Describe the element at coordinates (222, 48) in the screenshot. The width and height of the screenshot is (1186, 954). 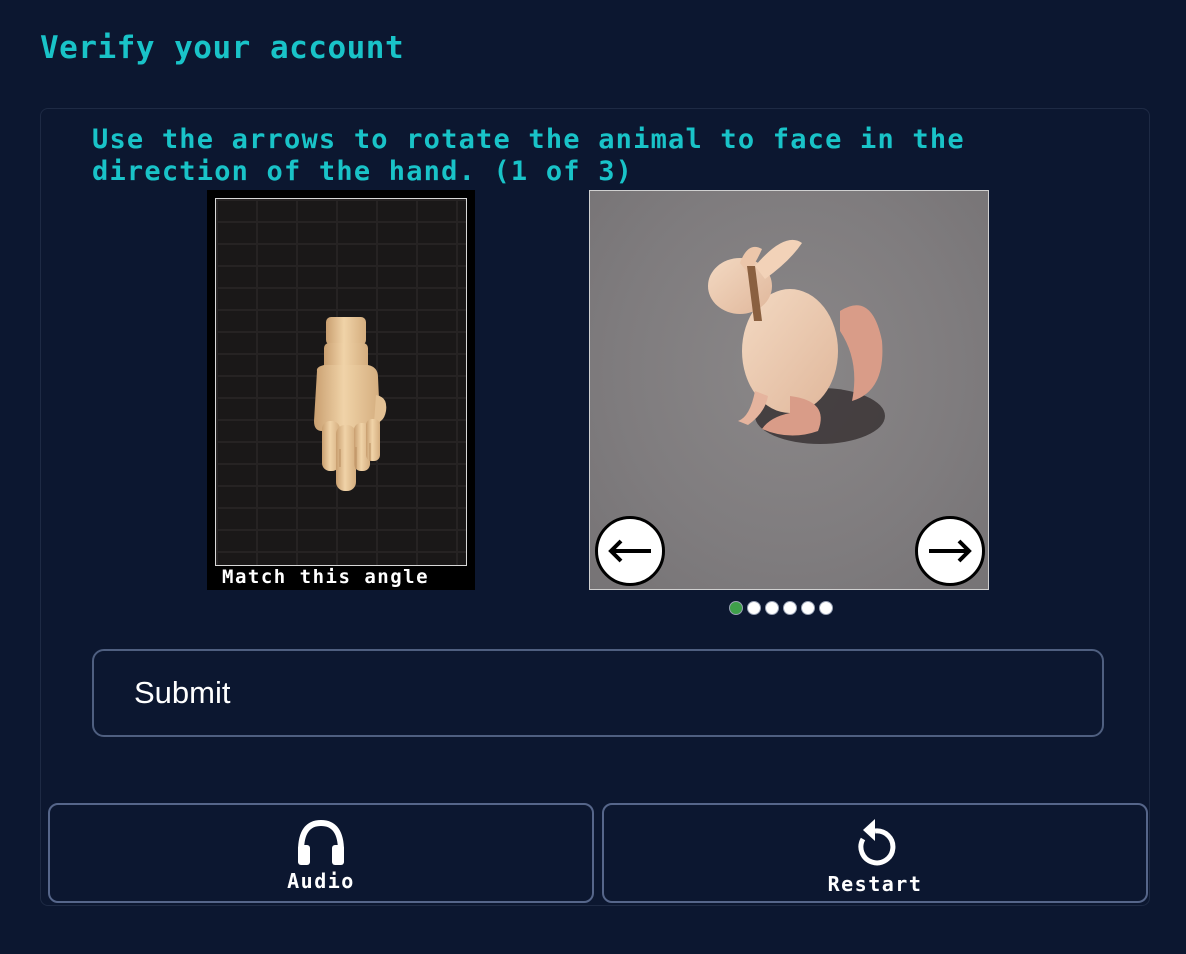
I see `page-title: Verify your account` at that location.